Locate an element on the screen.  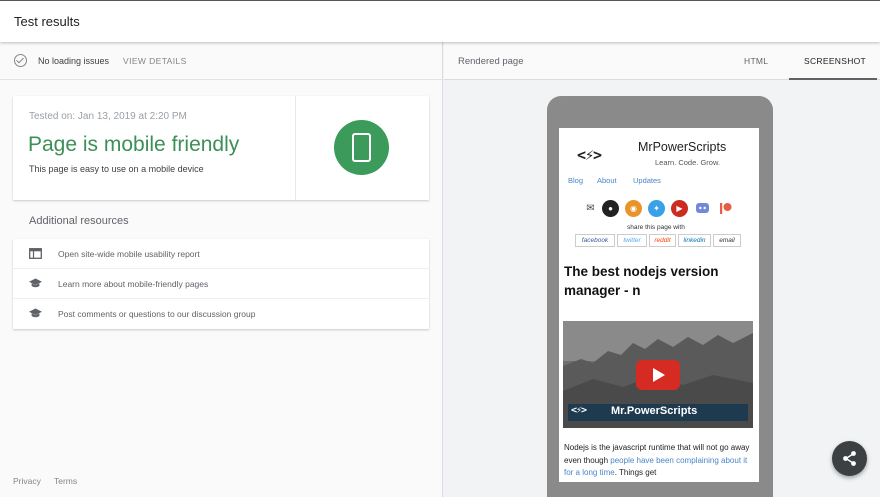
privacy-link: Privacy is located at coordinates (27, 481).